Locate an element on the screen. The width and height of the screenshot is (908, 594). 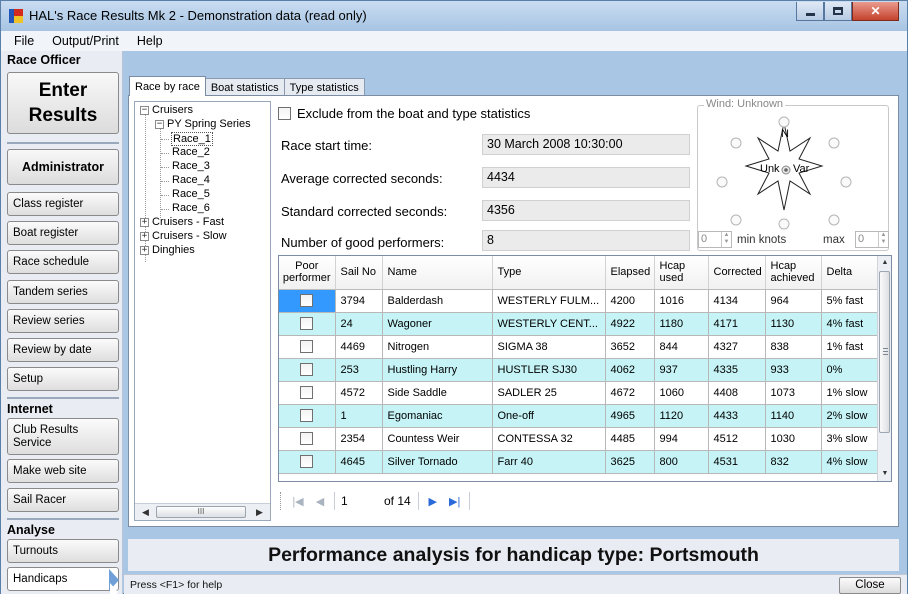
cell-elapsed: 4965 is located at coordinates (630, 416).